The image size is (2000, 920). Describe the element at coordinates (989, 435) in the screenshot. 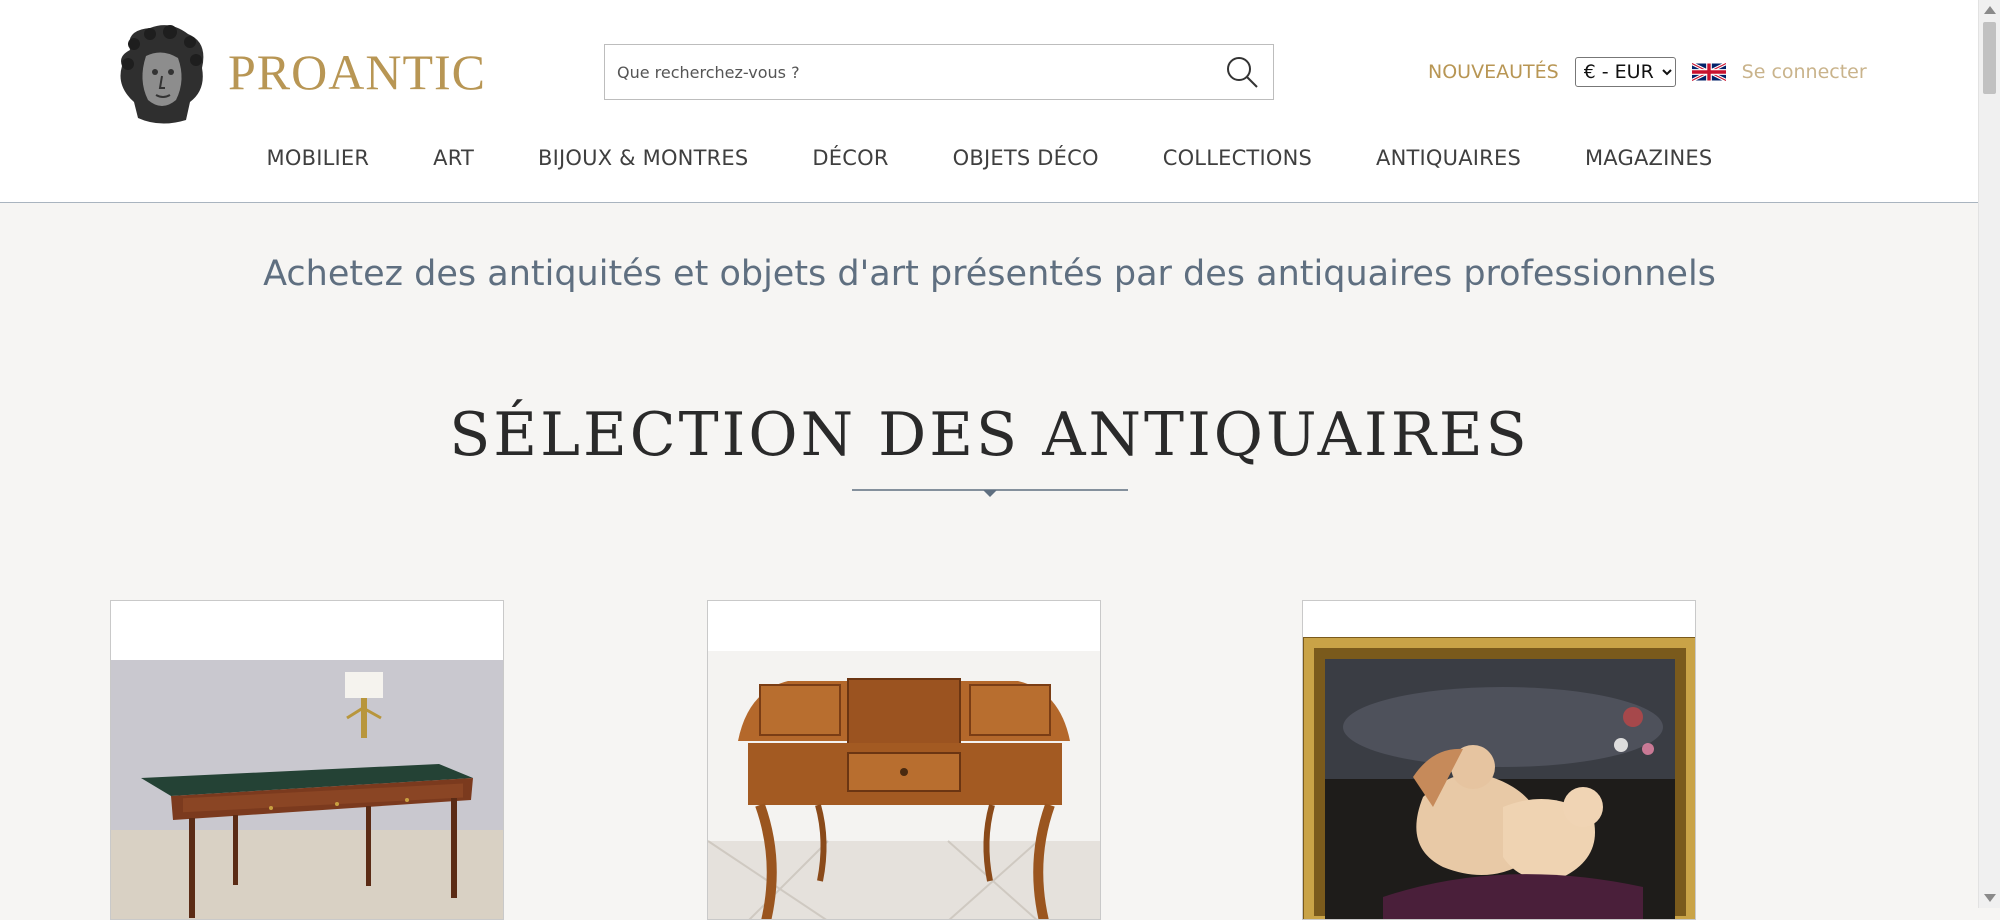

I see `section-title: SÉLECTION DES ANTIQUAIRES` at that location.